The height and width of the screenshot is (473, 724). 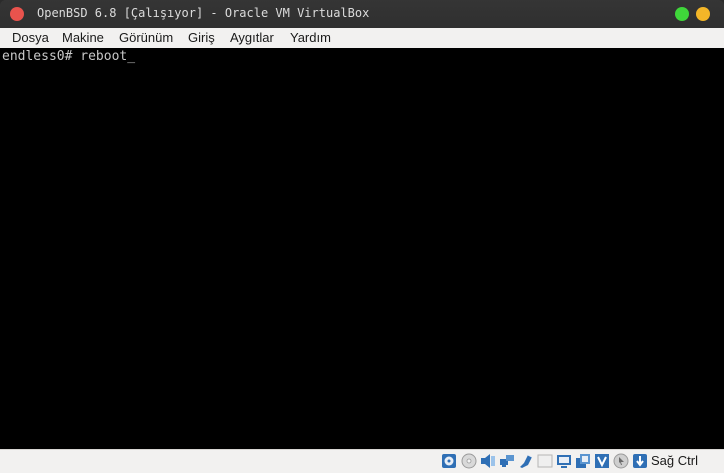 I want to click on network-icon, so click(x=507, y=461).